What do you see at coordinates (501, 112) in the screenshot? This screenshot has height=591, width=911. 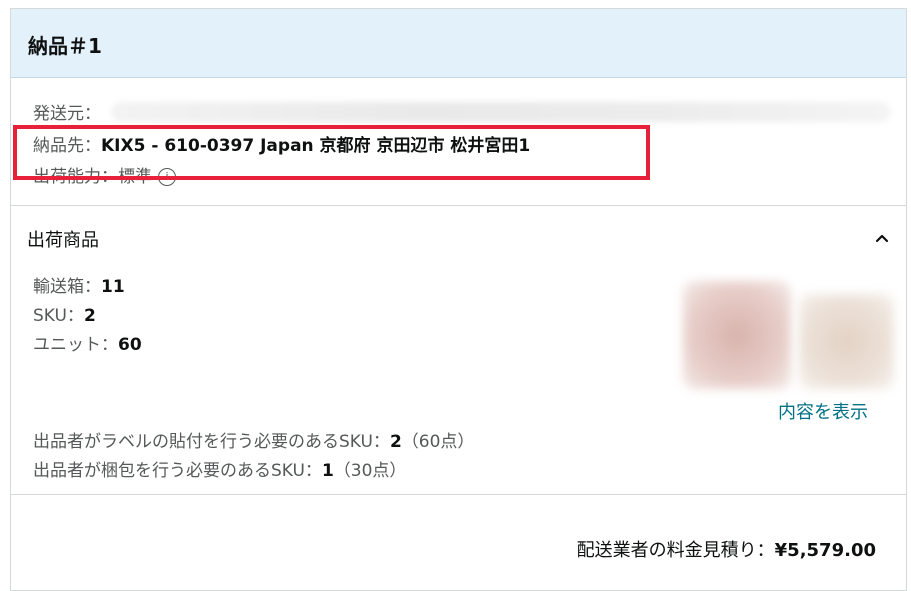 I see `redacted-address` at bounding box center [501, 112].